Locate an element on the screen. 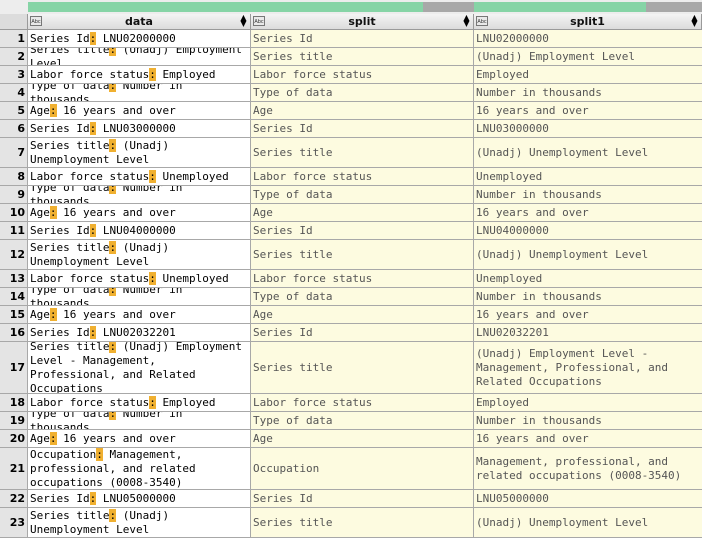 This screenshot has height=547, width=702. column-header-split: Abc split ▲ ▼ is located at coordinates (362, 22).